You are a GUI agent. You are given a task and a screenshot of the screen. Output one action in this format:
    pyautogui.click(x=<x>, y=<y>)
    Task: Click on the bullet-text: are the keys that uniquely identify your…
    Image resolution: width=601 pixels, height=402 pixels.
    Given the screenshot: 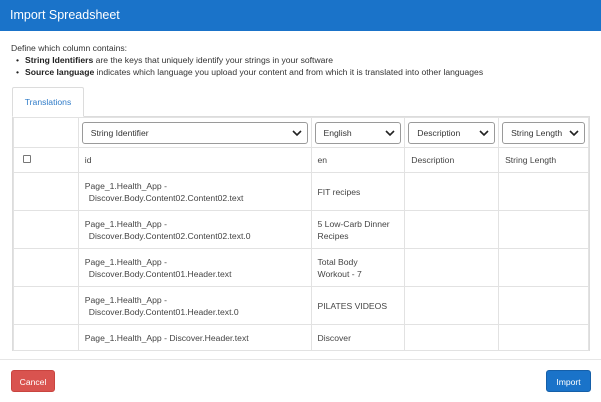 What is the action you would take?
    pyautogui.click(x=213, y=60)
    